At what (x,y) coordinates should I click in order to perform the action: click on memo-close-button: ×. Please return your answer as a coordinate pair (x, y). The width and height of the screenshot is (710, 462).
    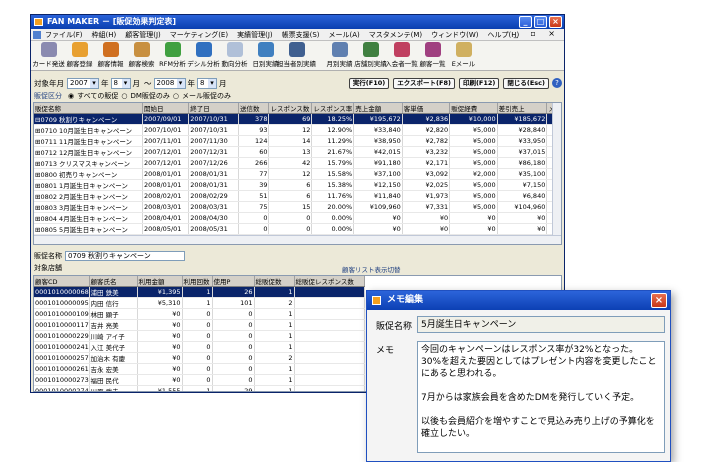
    Looking at the image, I should click on (659, 300).